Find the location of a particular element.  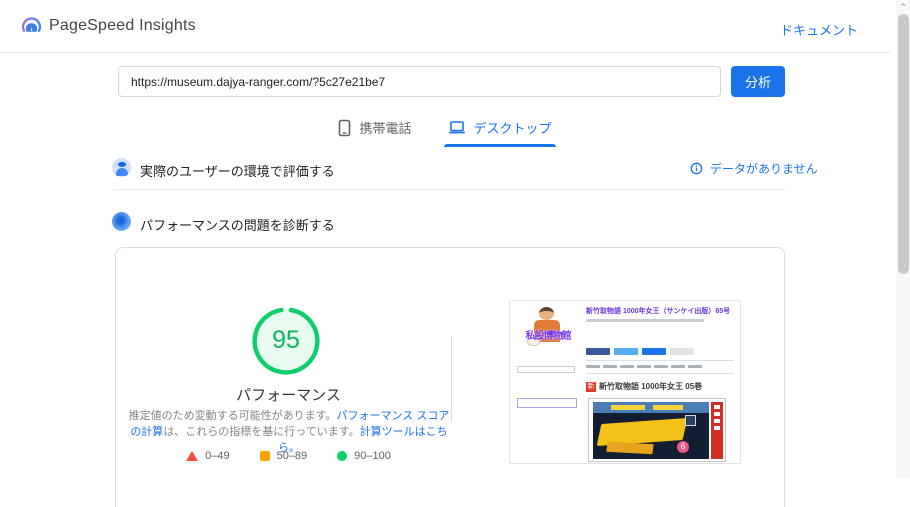

cover-yellow-sub is located at coordinates (630, 448).